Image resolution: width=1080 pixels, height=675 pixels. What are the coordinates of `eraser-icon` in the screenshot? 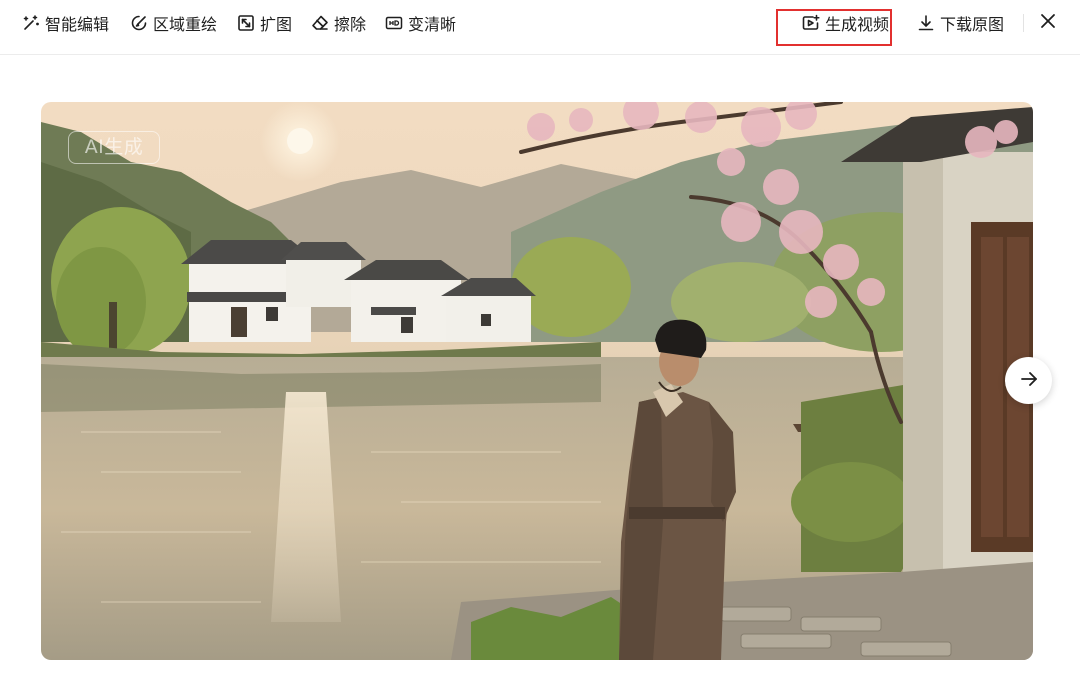 It's located at (320, 23).